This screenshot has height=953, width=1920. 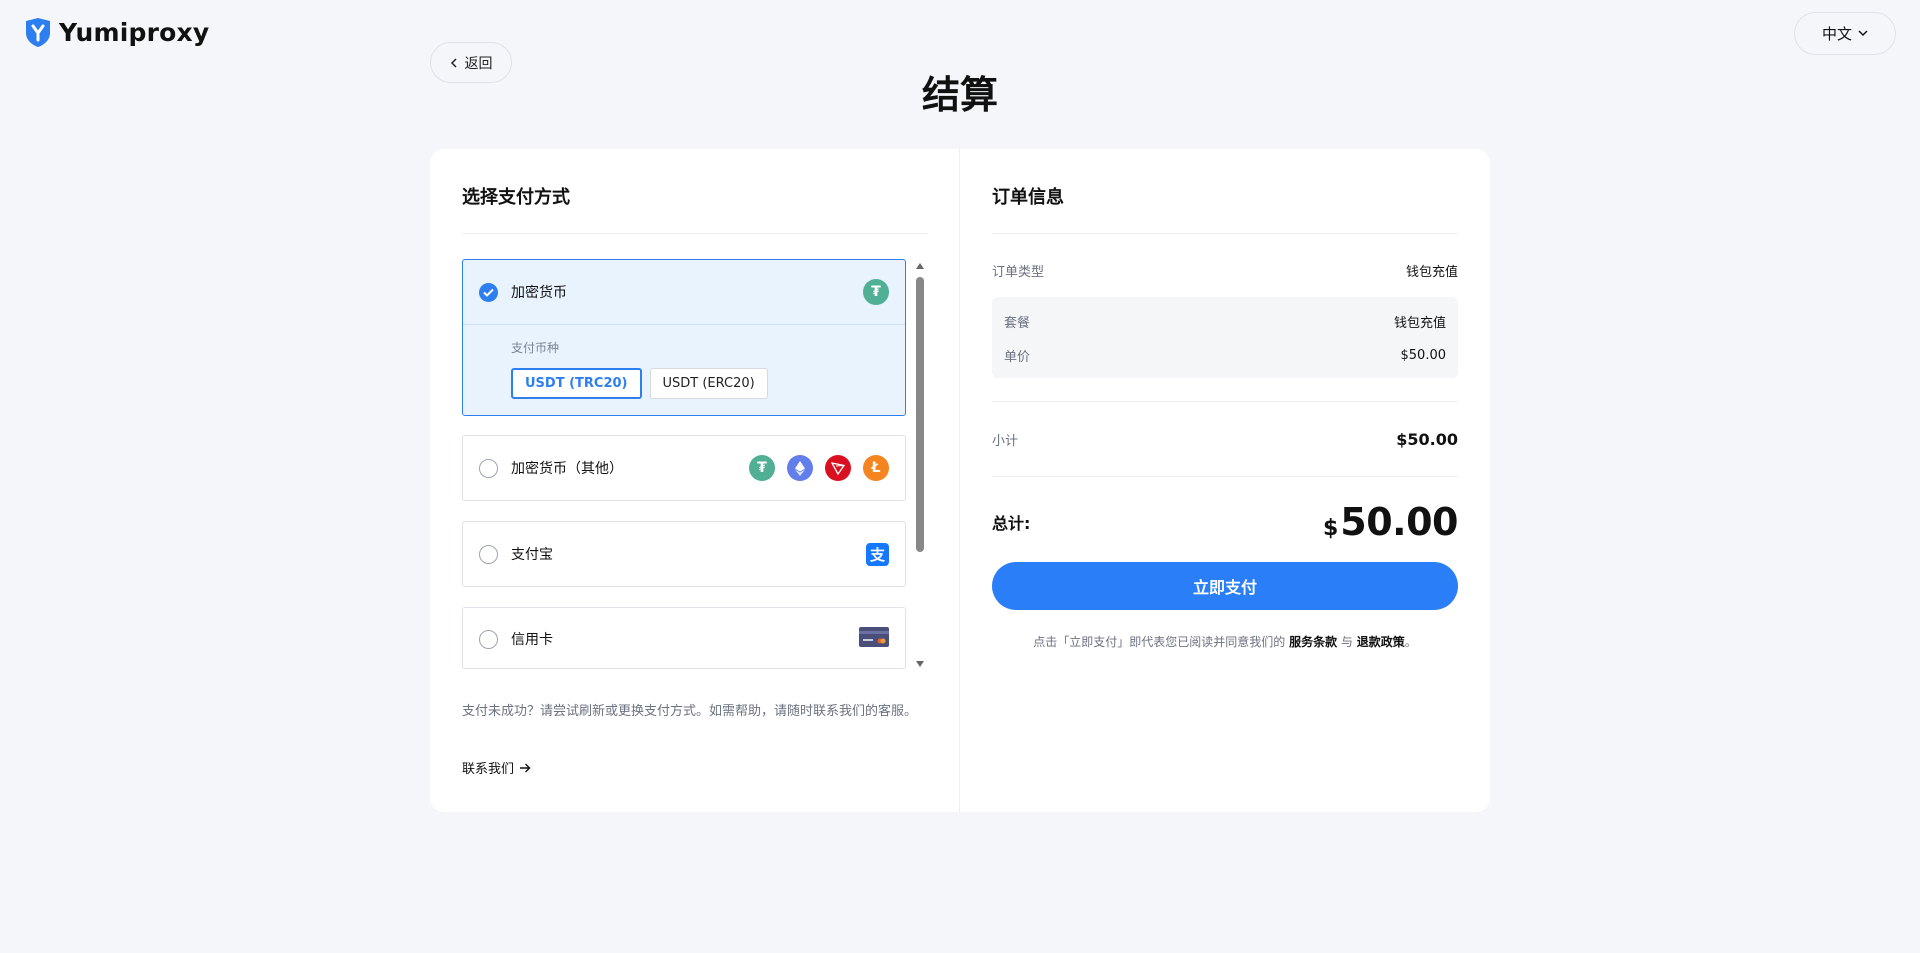 What do you see at coordinates (1423, 355) in the screenshot?
I see `unit-price-value: $50.00` at bounding box center [1423, 355].